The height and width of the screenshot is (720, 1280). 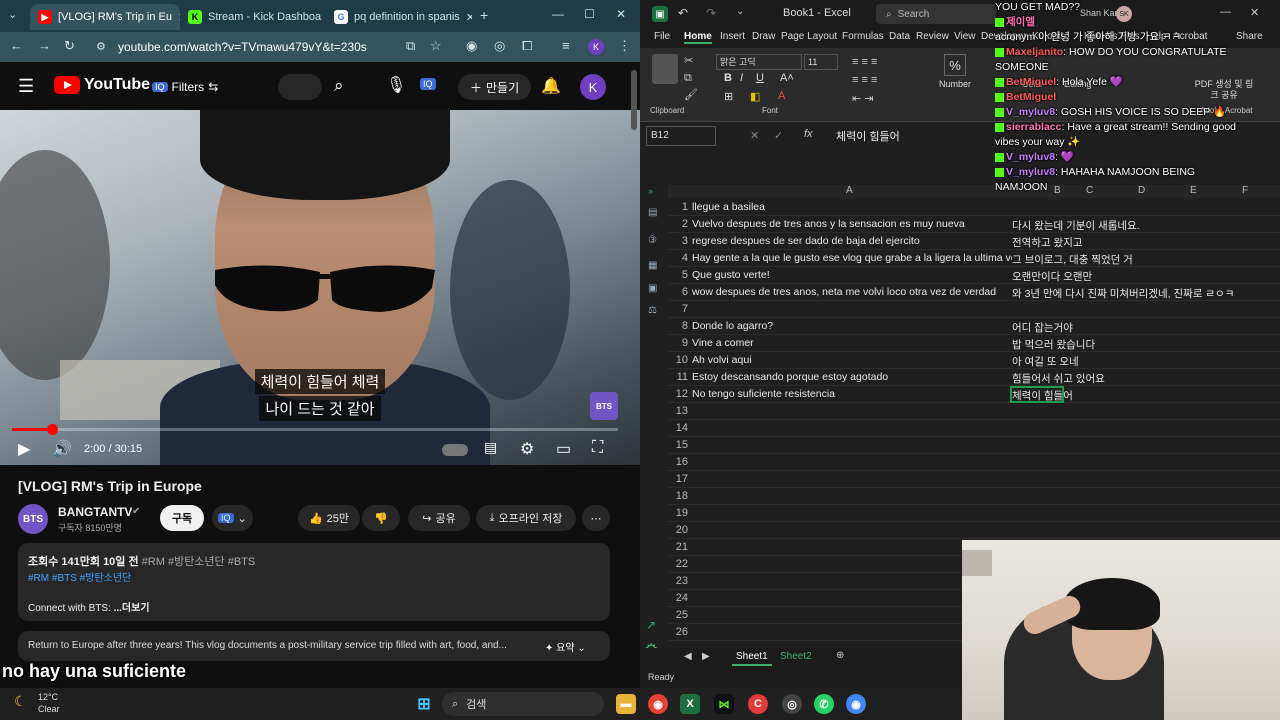 What do you see at coordinates (1034, 52) in the screenshot?
I see `chat-username: Maxeljanito` at bounding box center [1034, 52].